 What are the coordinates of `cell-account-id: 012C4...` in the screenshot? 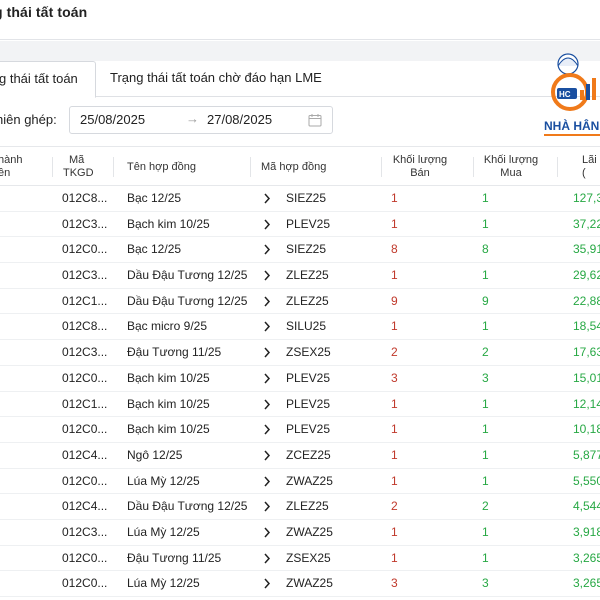 It's located at (85, 506).